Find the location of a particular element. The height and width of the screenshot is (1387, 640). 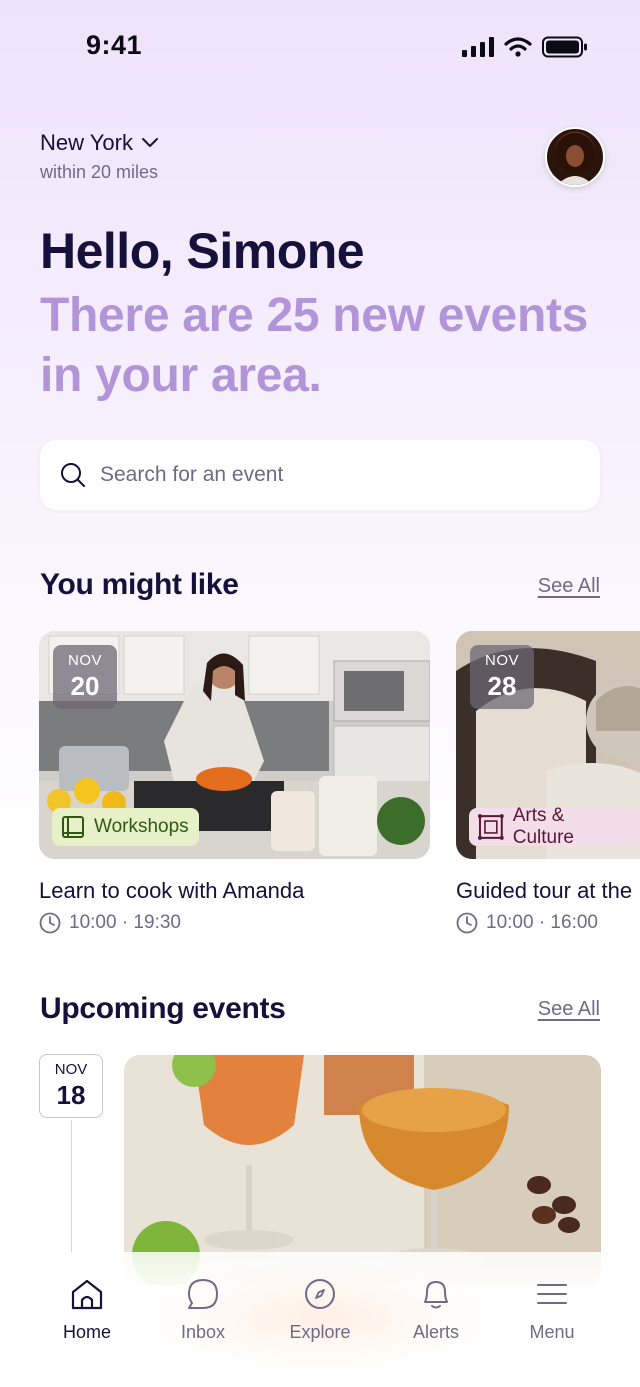

upcoming-date-badge: NOV 18 is located at coordinates (71, 1086).